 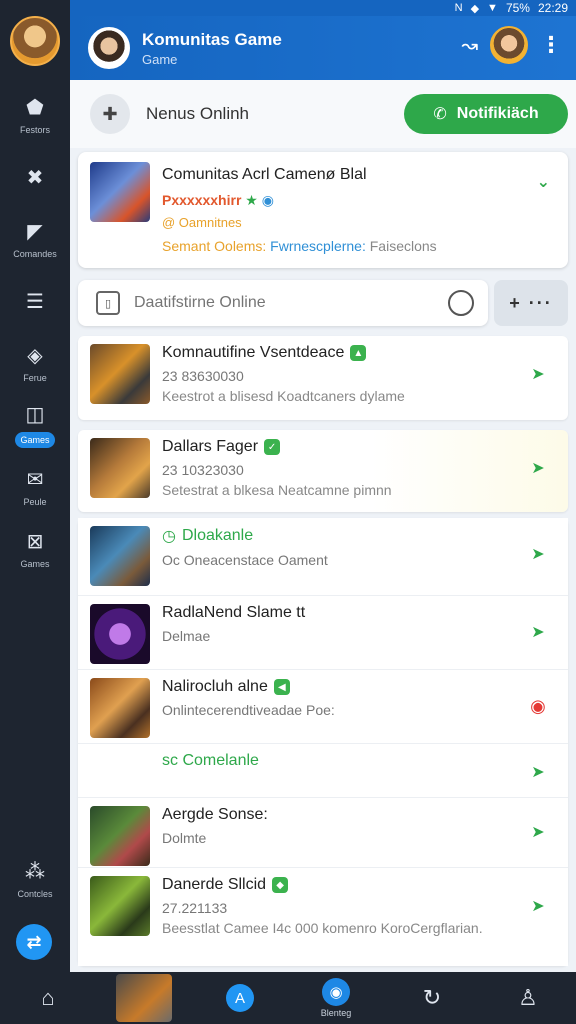 I want to click on a-icon: A, so click(x=240, y=998).